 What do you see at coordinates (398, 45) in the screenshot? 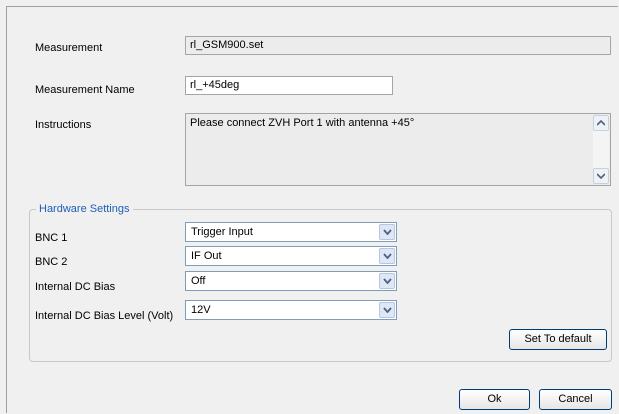
I see `measurement-field: rl_GSM900.set` at bounding box center [398, 45].